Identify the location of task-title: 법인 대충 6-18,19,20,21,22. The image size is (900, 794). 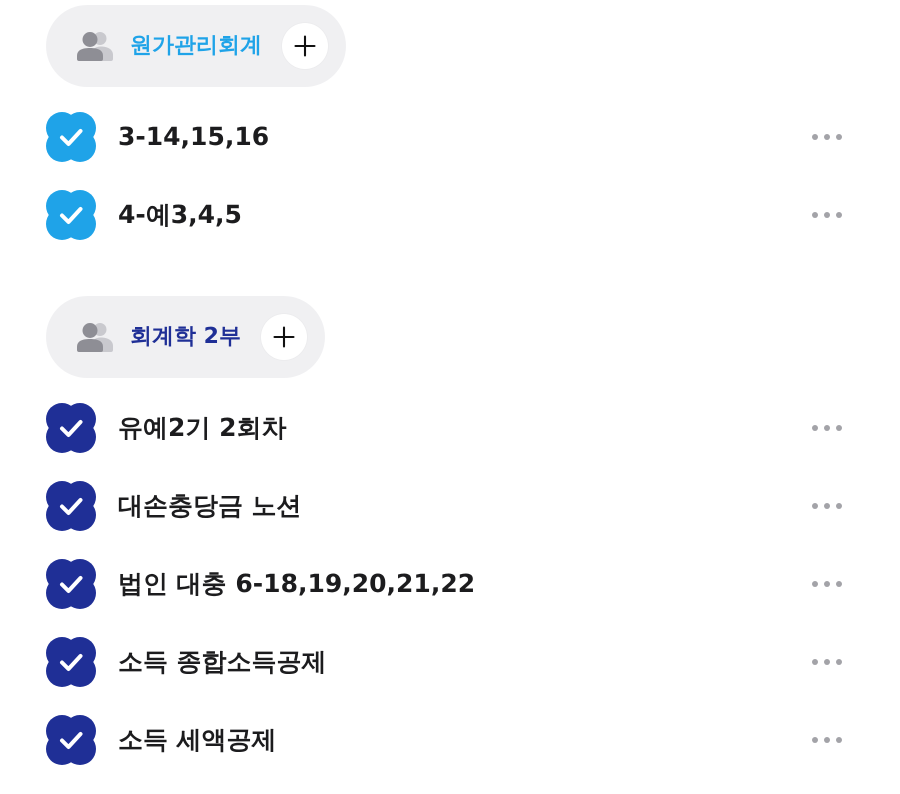
(297, 584).